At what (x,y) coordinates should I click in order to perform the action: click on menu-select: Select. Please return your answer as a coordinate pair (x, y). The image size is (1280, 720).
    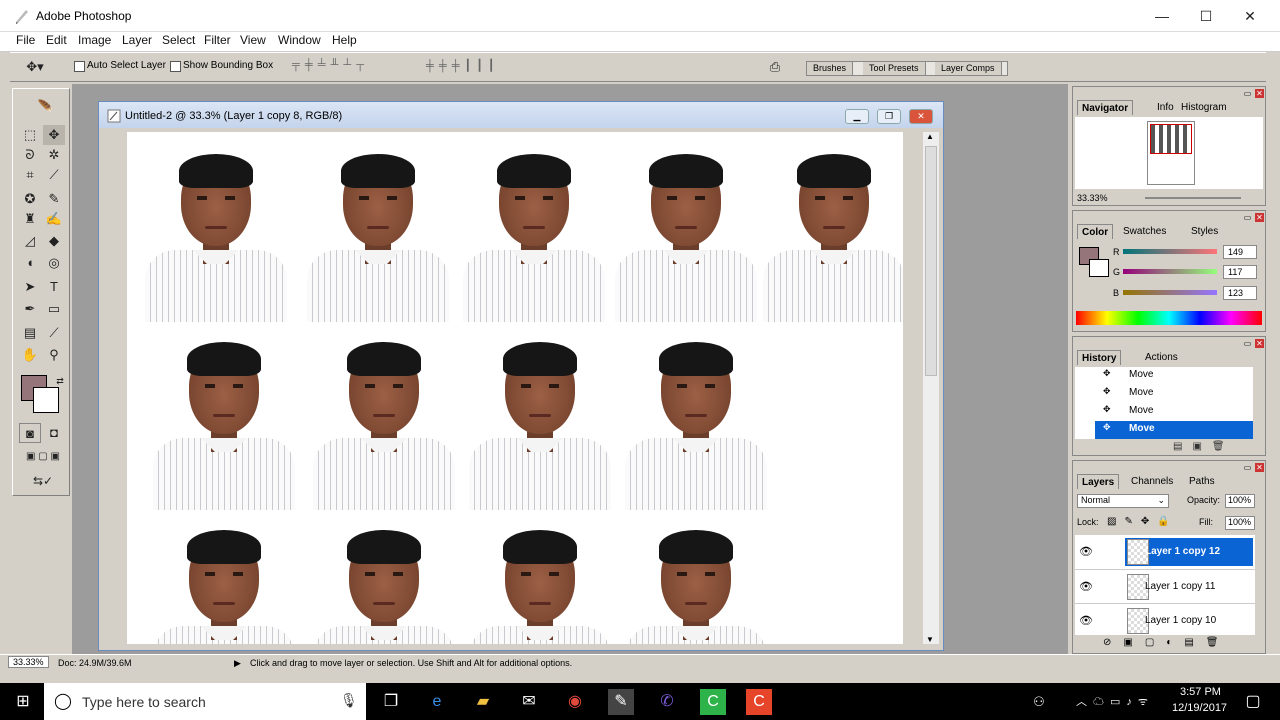
    Looking at the image, I should click on (178, 40).